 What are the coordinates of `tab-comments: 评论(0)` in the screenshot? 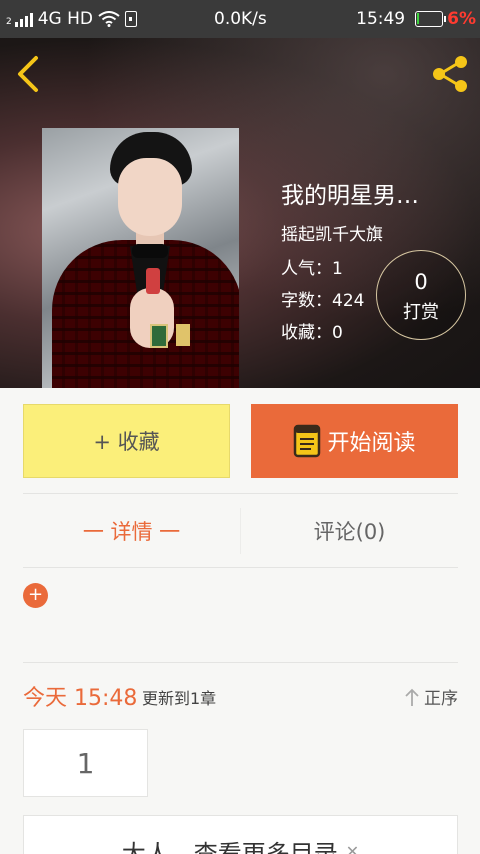 It's located at (349, 531).